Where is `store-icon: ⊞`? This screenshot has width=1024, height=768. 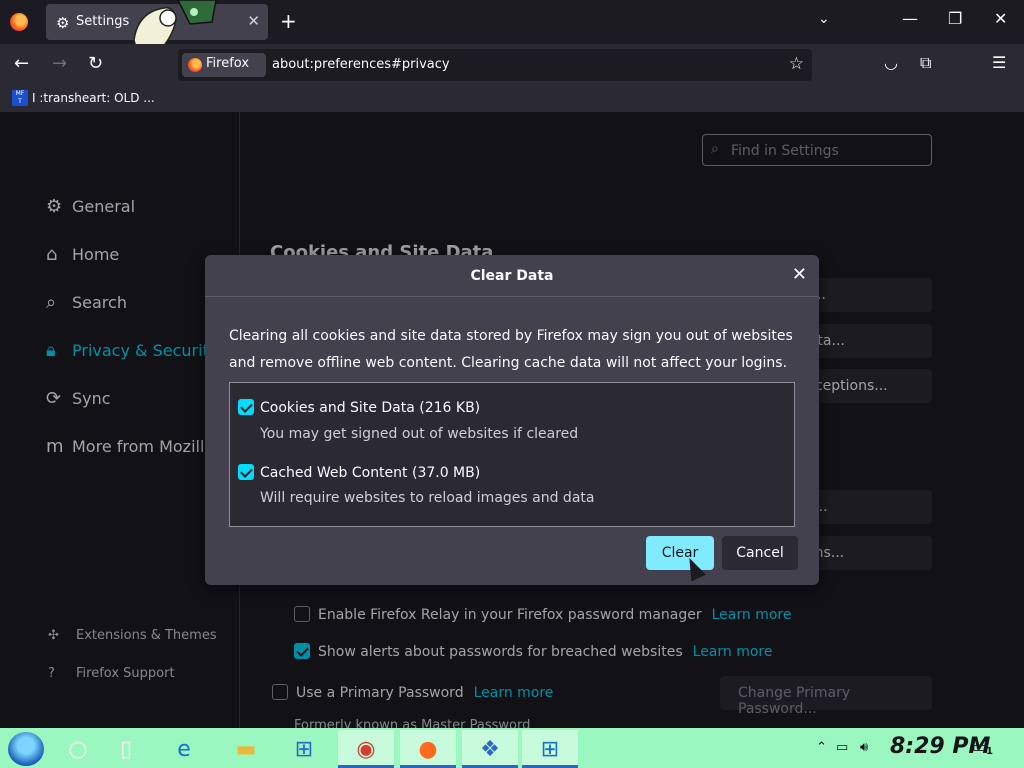 store-icon: ⊞ is located at coordinates (304, 749).